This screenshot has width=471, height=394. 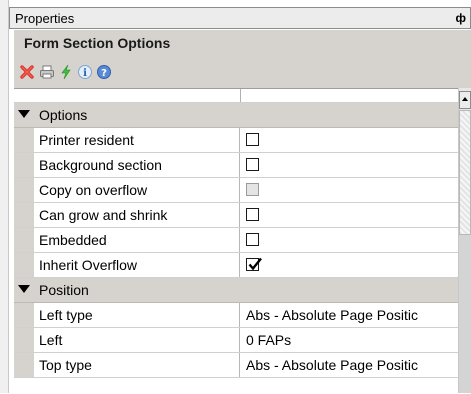 I want to click on inherit-overflow-checkbox, so click(x=254, y=264).